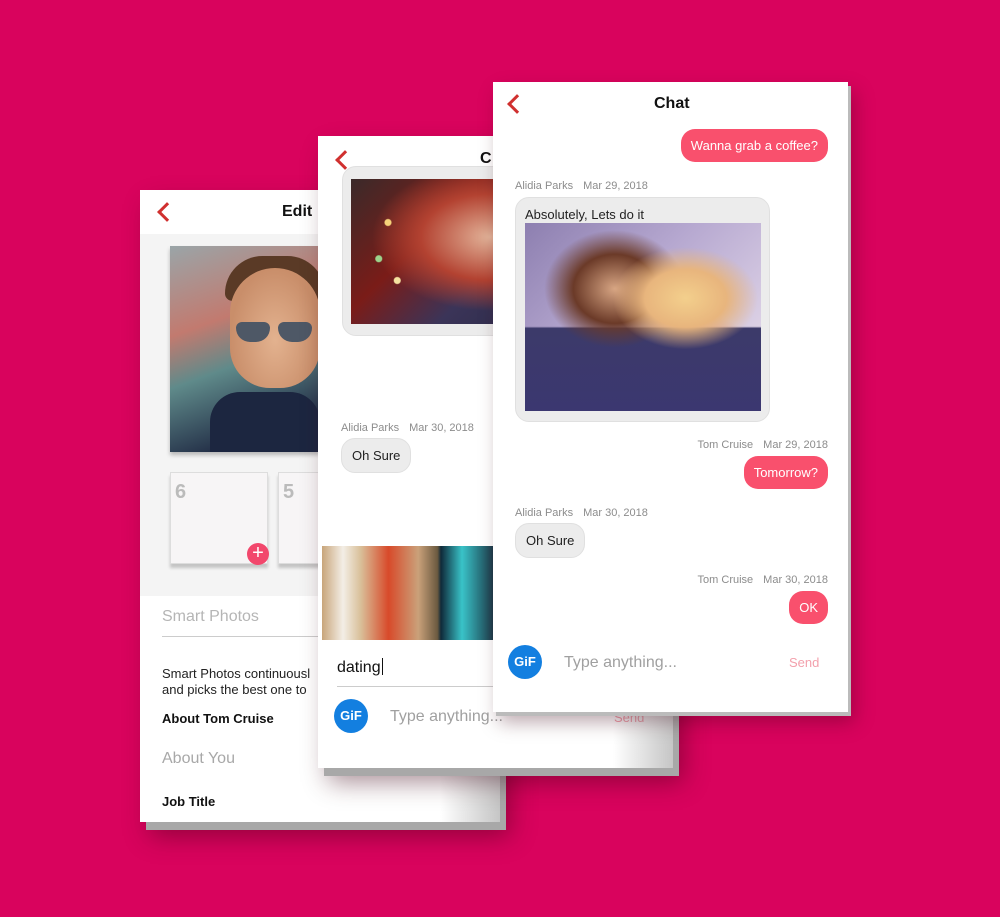 This screenshot has width=1000, height=917. What do you see at coordinates (236, 673) in the screenshot?
I see `description-line: Smart Photos continuousl` at bounding box center [236, 673].